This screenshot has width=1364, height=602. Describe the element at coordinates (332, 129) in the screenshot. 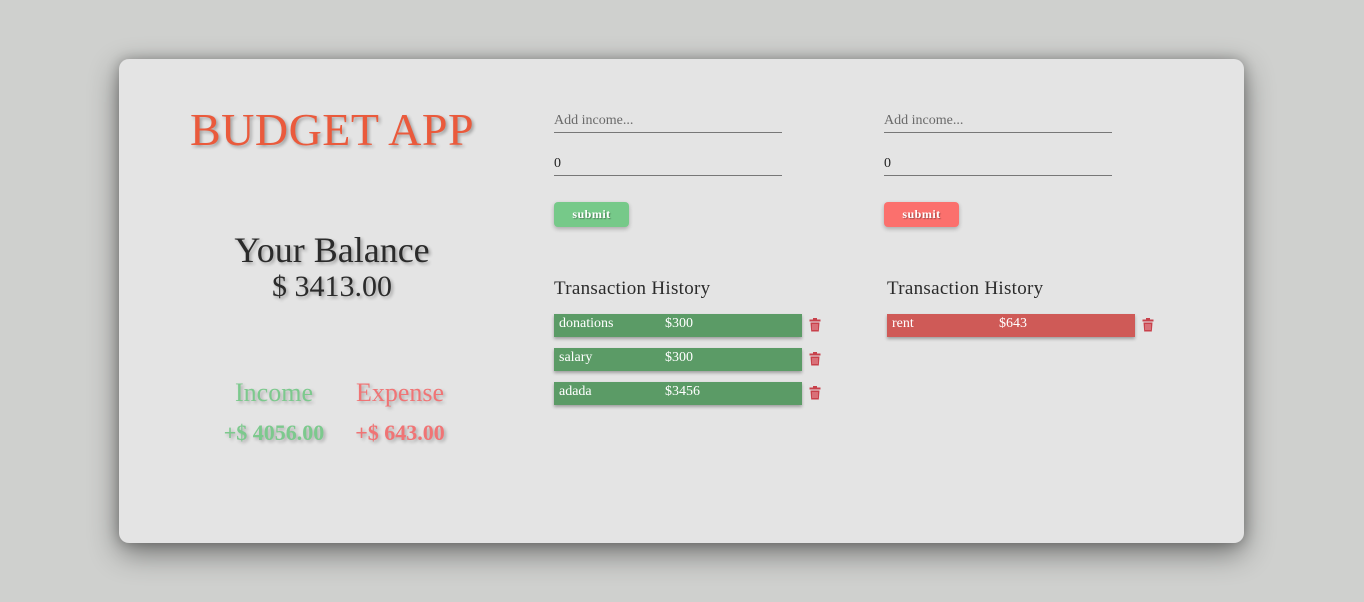

I see `app-title: BUDGET APP` at that location.